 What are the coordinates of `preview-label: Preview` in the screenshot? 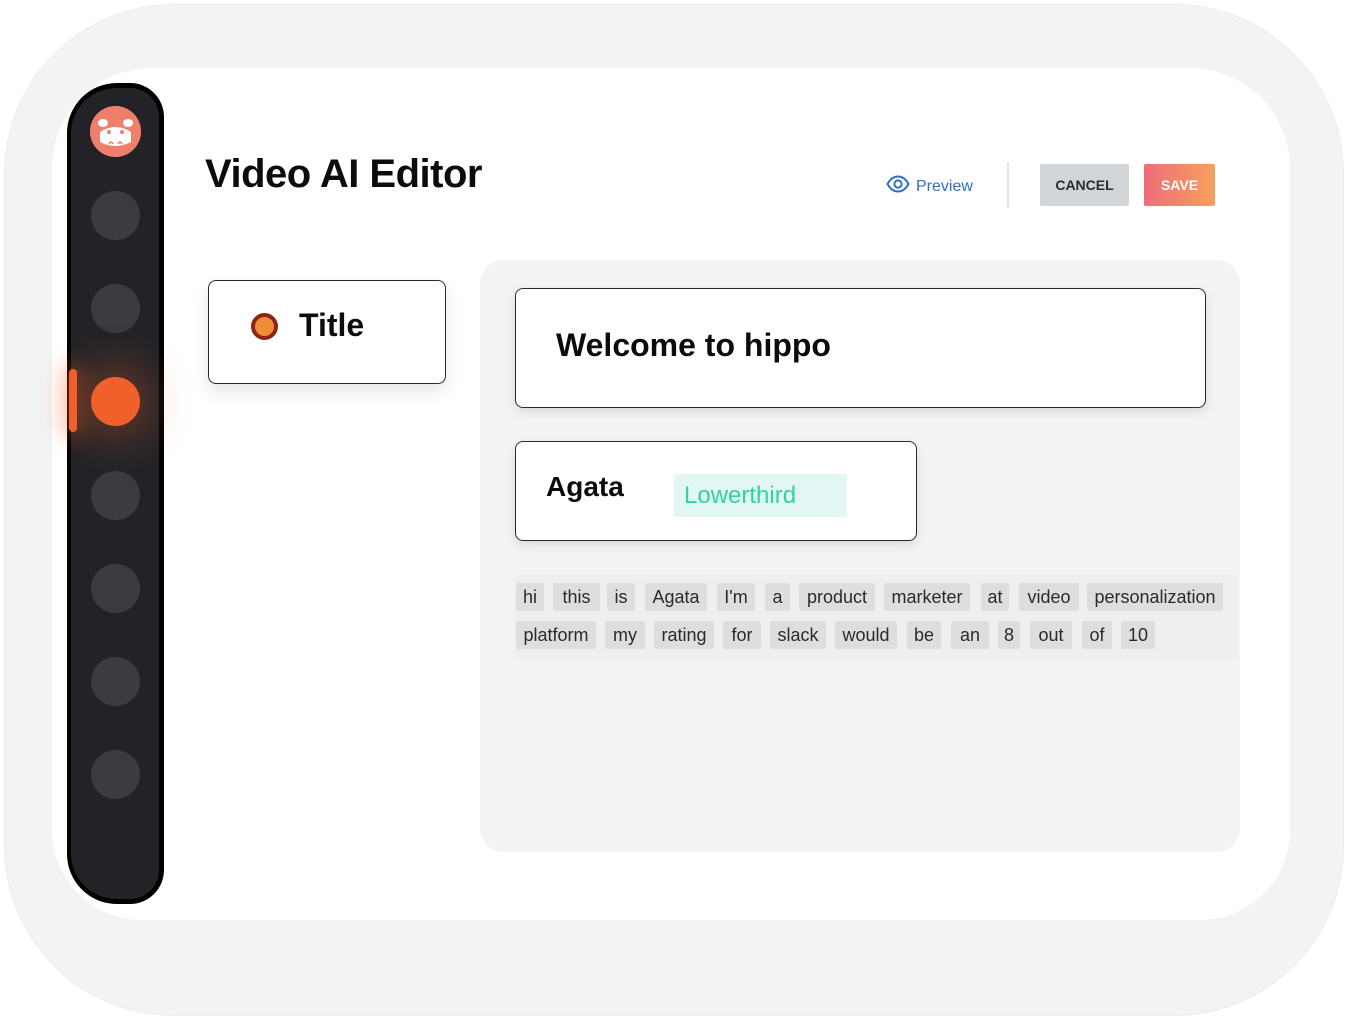 It's located at (944, 186).